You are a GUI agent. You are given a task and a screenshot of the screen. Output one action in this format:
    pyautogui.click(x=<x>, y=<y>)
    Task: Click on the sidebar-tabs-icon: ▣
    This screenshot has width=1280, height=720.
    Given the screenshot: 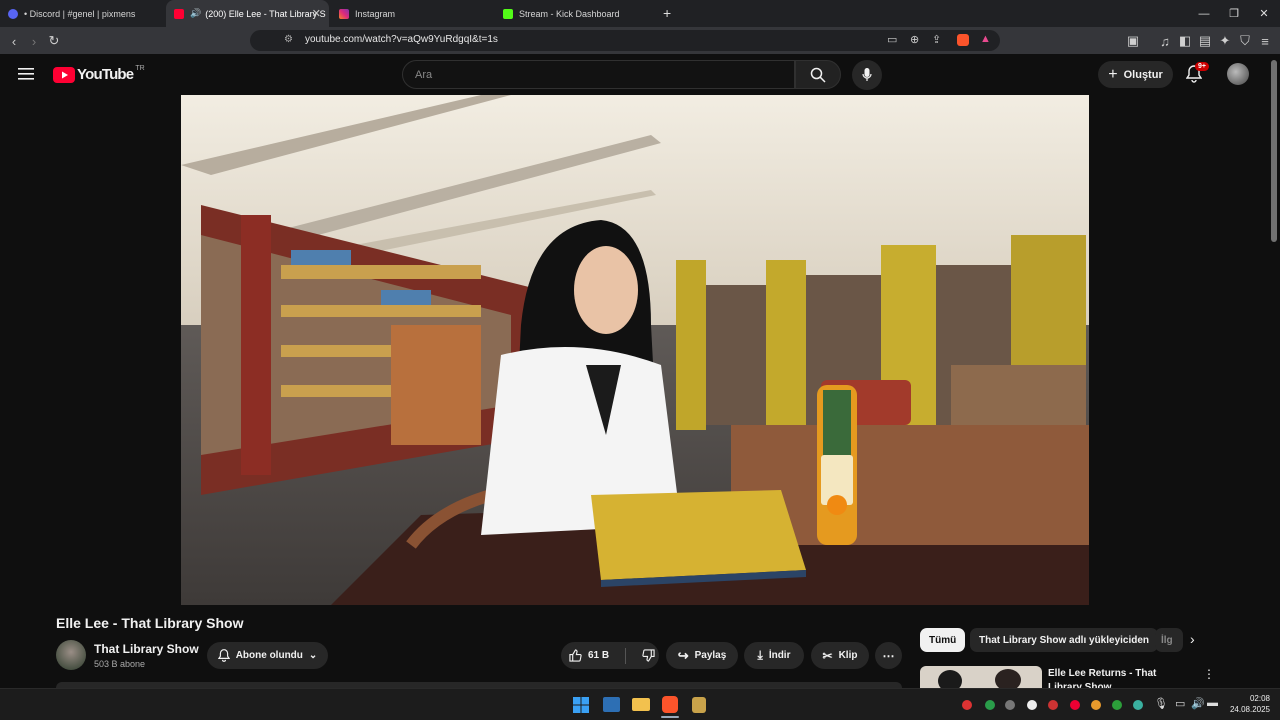 What is the action you would take?
    pyautogui.click(x=1133, y=41)
    